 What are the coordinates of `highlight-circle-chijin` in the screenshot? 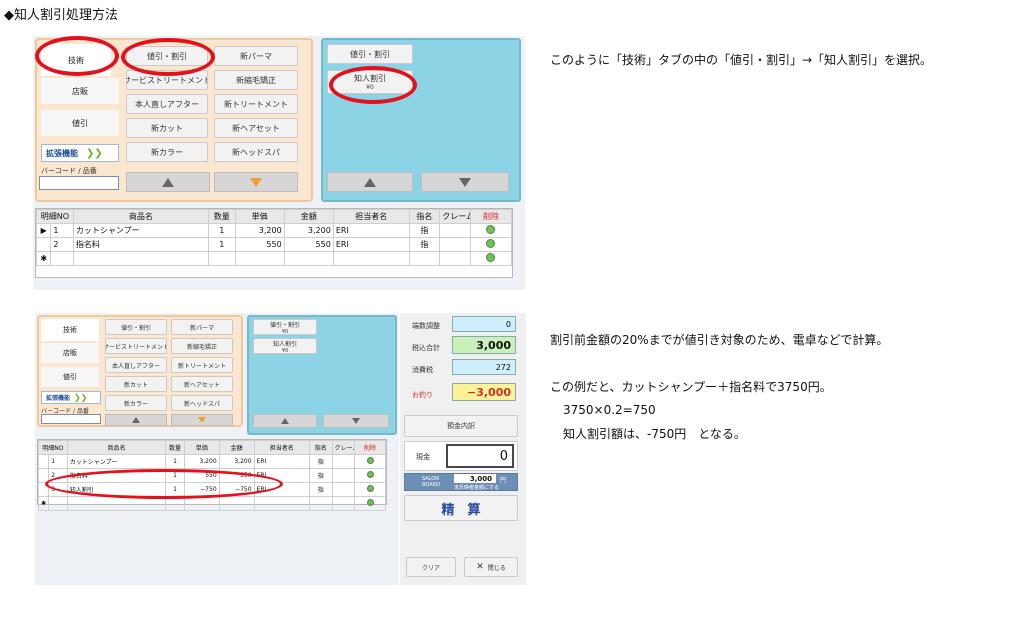 It's located at (373, 85).